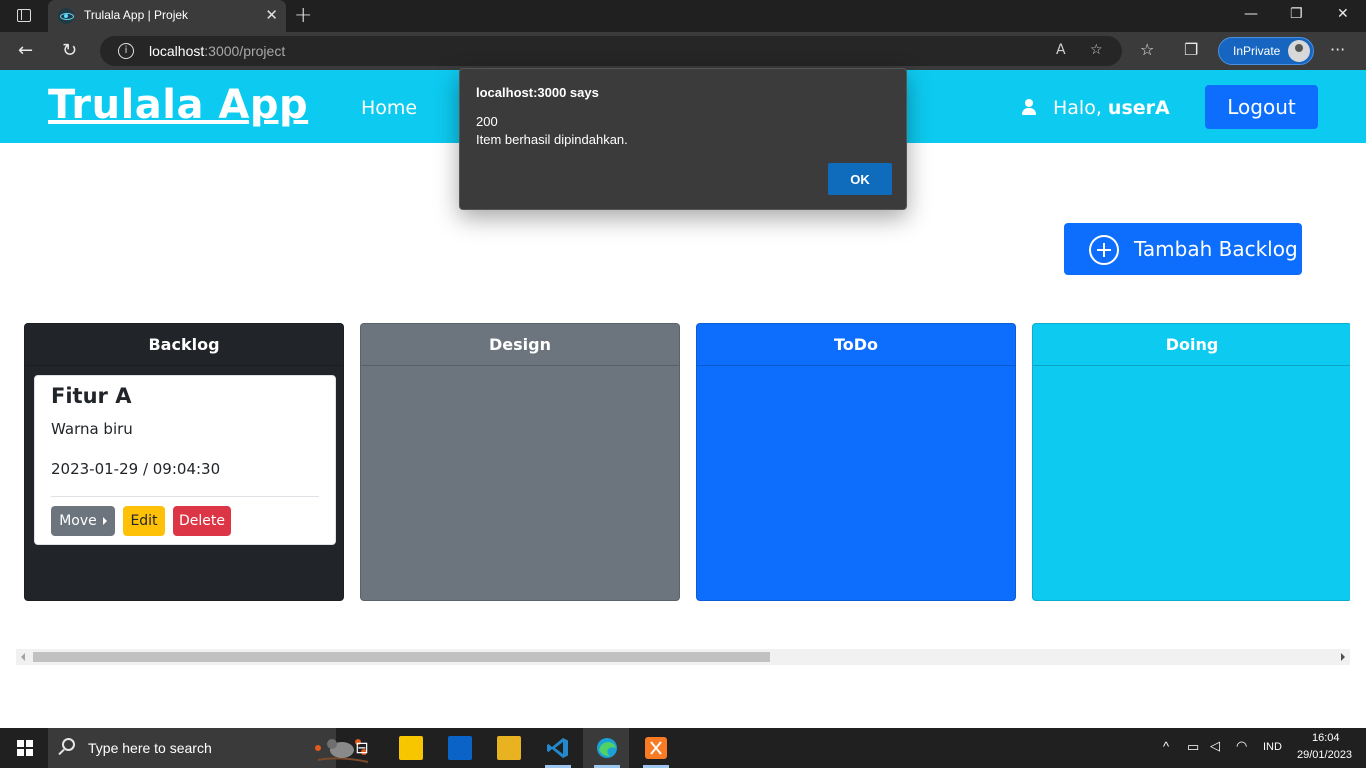 The image size is (1366, 768). What do you see at coordinates (202, 521) in the screenshot?
I see `delete-button: Delete` at bounding box center [202, 521].